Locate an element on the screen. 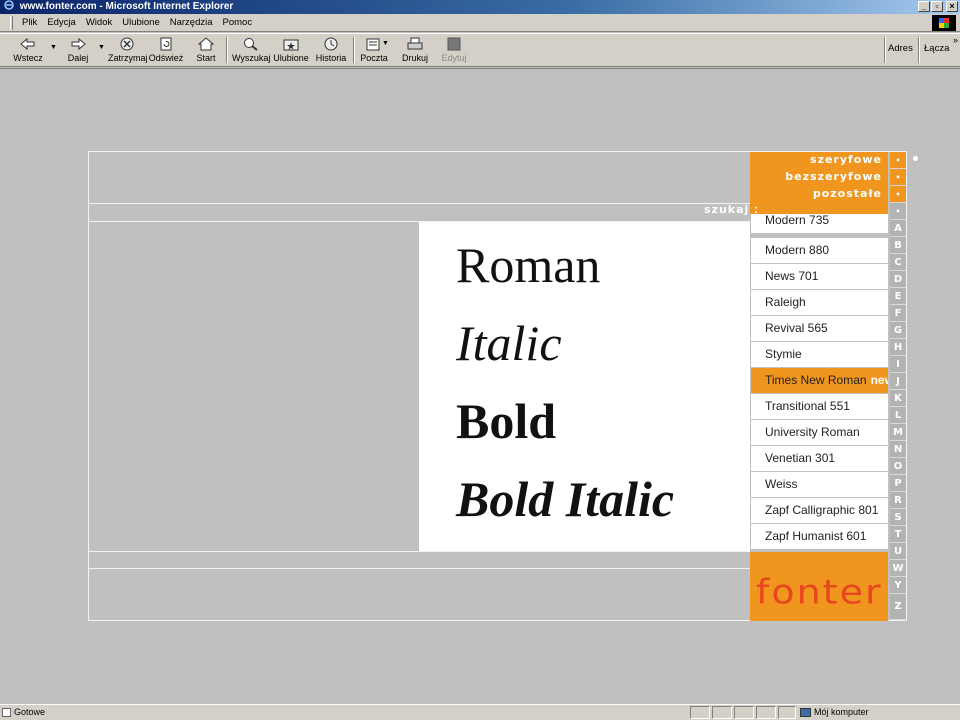 This screenshot has height=720, width=960. alpha-letter-k: K is located at coordinates (898, 398).